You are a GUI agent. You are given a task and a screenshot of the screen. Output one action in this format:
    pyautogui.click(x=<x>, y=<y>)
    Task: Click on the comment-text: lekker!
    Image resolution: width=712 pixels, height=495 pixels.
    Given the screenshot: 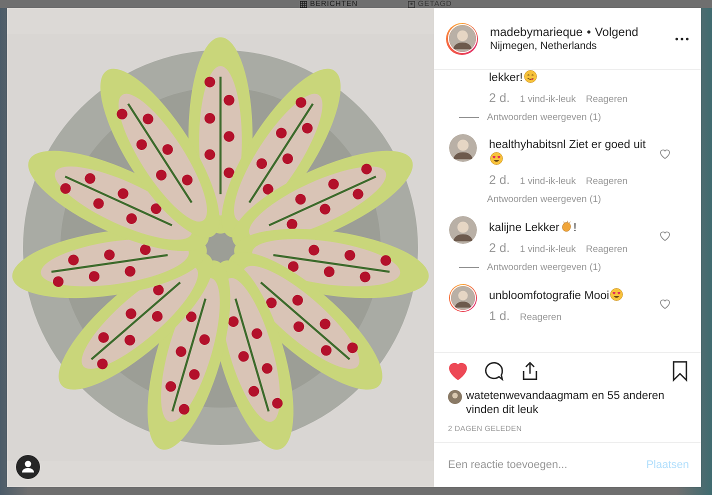 What is the action you would take?
    pyautogui.click(x=506, y=78)
    